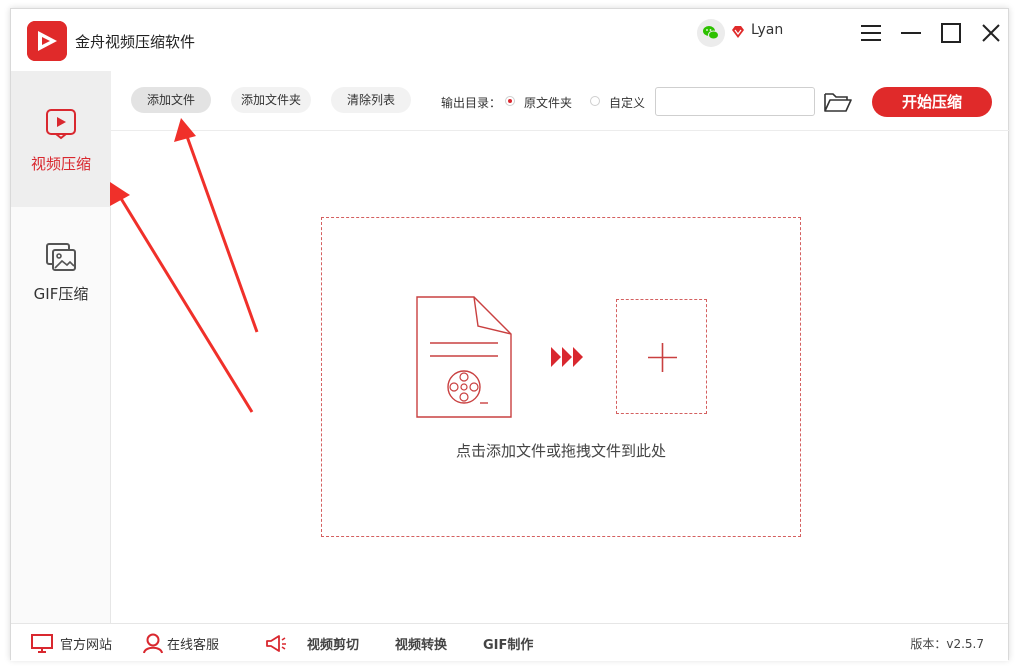 Image resolution: width=1020 pixels, height=670 pixels. I want to click on megaphone-icon, so click(276, 643).